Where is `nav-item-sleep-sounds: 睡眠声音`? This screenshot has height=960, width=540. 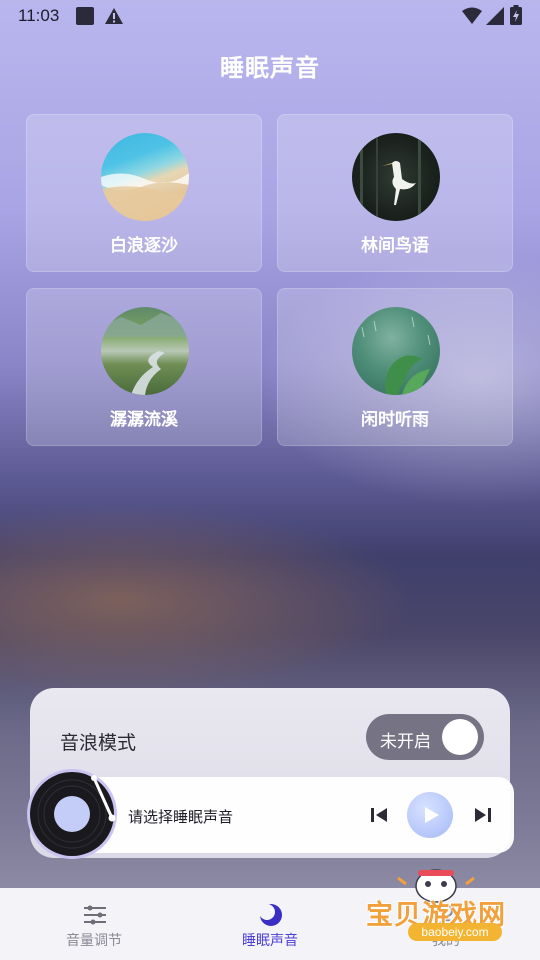 nav-item-sleep-sounds: 睡眠声音 is located at coordinates (270, 924).